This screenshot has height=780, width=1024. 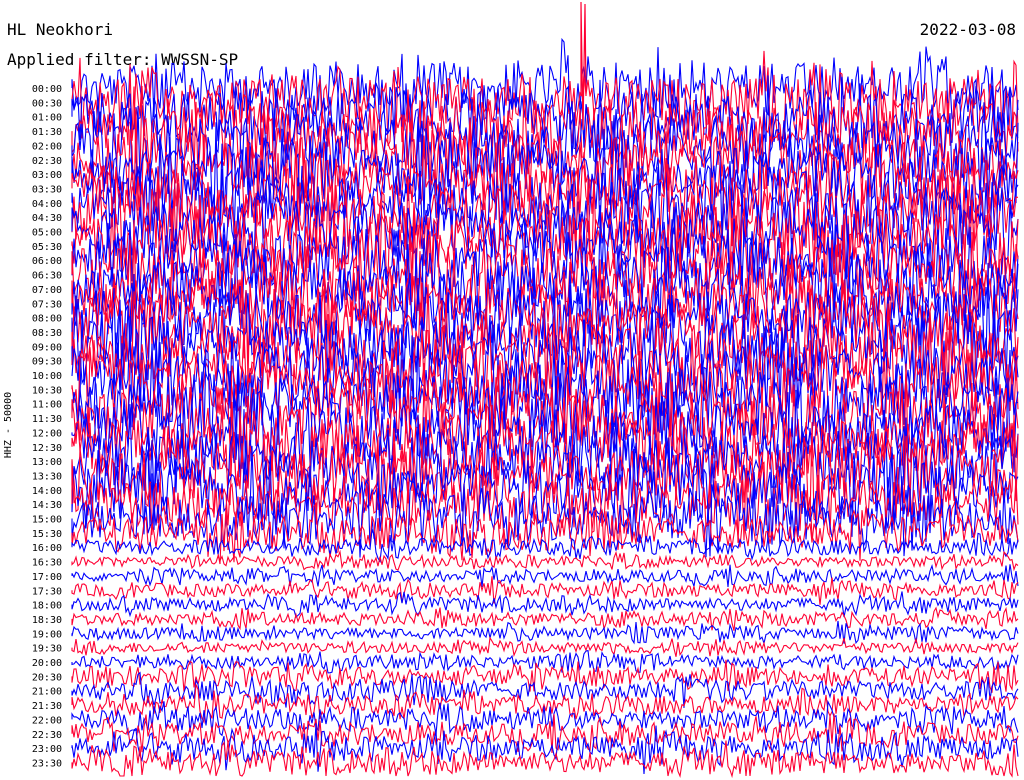 What do you see at coordinates (47, 663) in the screenshot?
I see `row-label-2000: 20:00` at bounding box center [47, 663].